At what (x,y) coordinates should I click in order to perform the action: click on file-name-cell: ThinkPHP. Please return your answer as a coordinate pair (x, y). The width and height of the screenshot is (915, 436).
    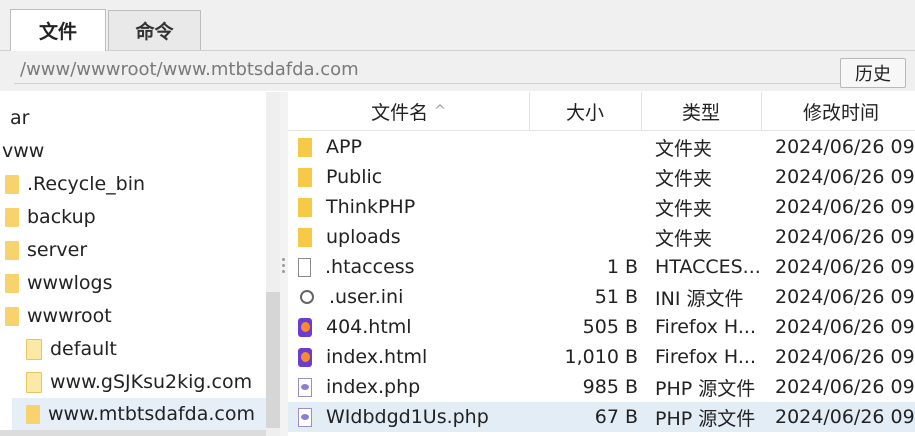
    Looking at the image, I should click on (413, 207).